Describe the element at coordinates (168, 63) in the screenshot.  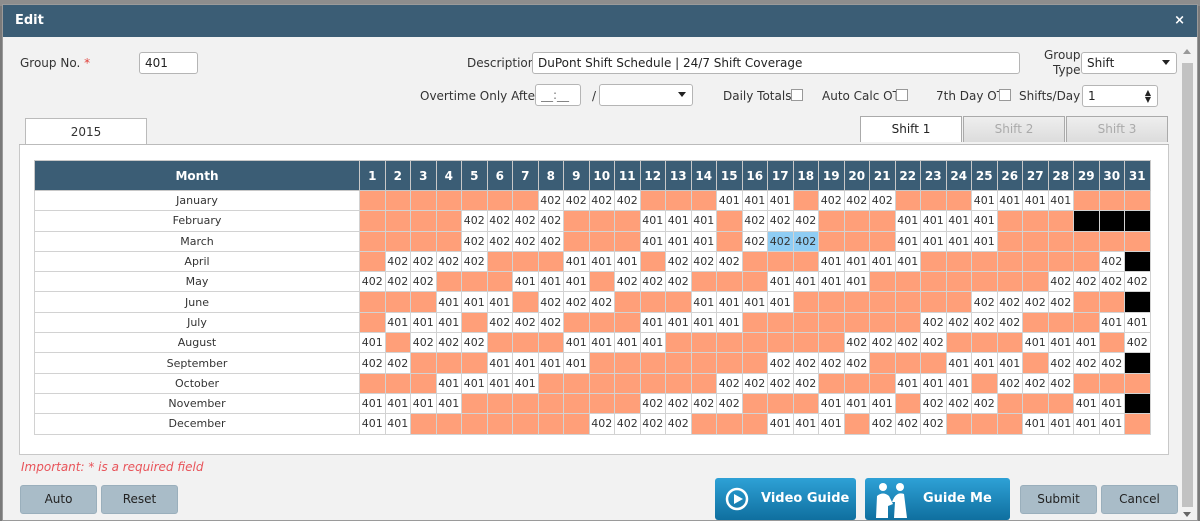
I see `group-no-input` at that location.